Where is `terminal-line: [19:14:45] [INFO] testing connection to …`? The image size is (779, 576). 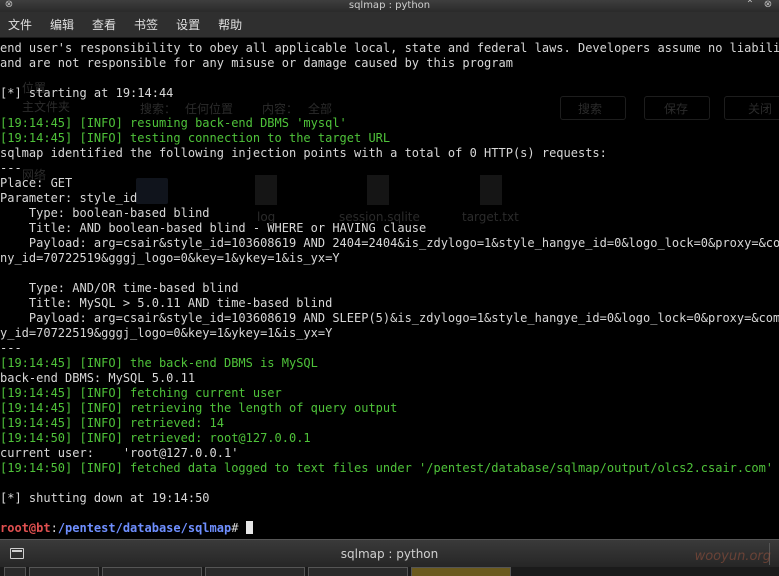 terminal-line: [19:14:45] [INFO] testing connection to … is located at coordinates (389, 138).